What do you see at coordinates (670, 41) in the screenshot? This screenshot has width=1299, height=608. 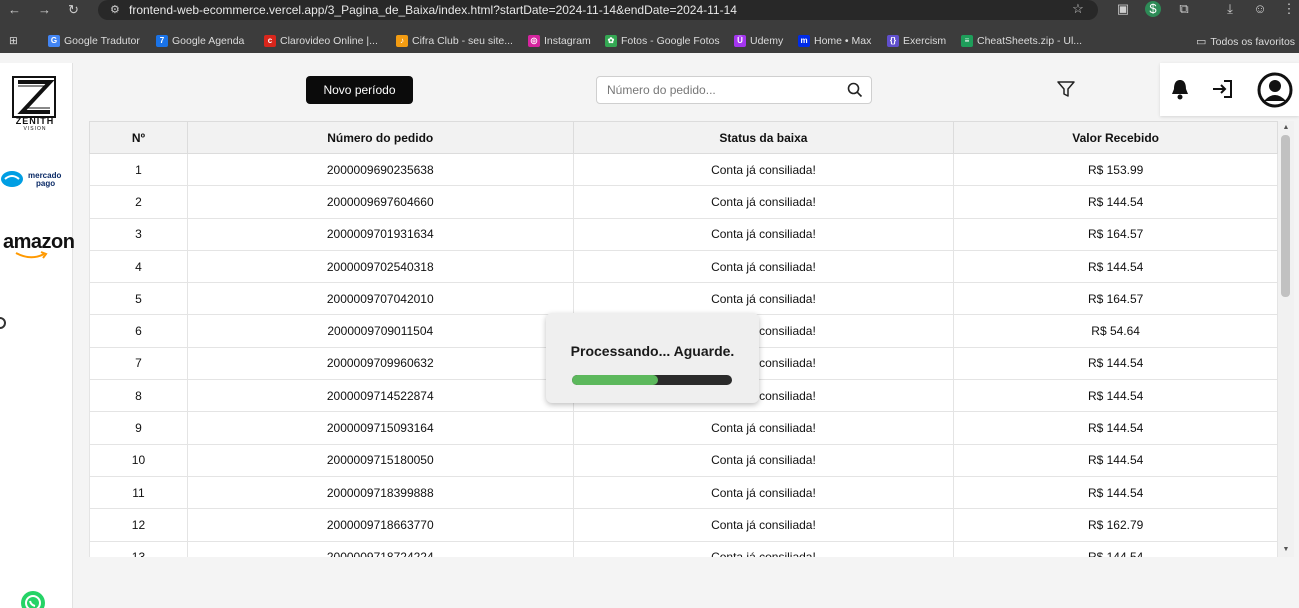 I see `bookmark-label: Fotos - Google Fotos` at bounding box center [670, 41].